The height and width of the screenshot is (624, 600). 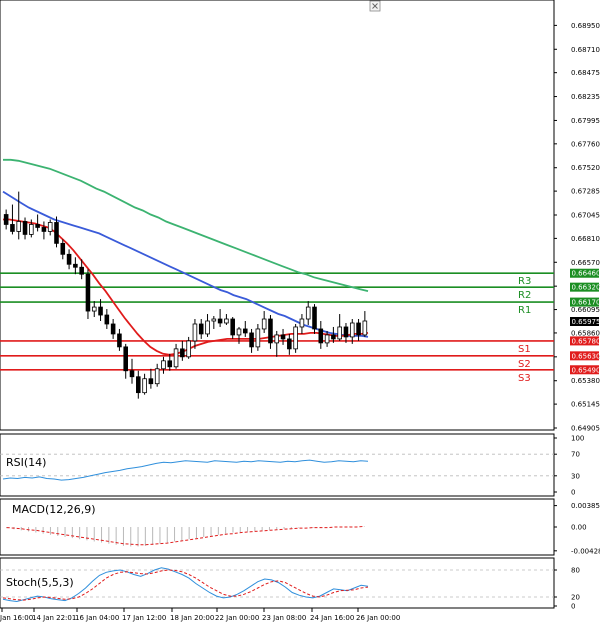 What do you see at coordinates (585, 121) in the screenshot?
I see `price-y-tick-label: 0.67995` at bounding box center [585, 121].